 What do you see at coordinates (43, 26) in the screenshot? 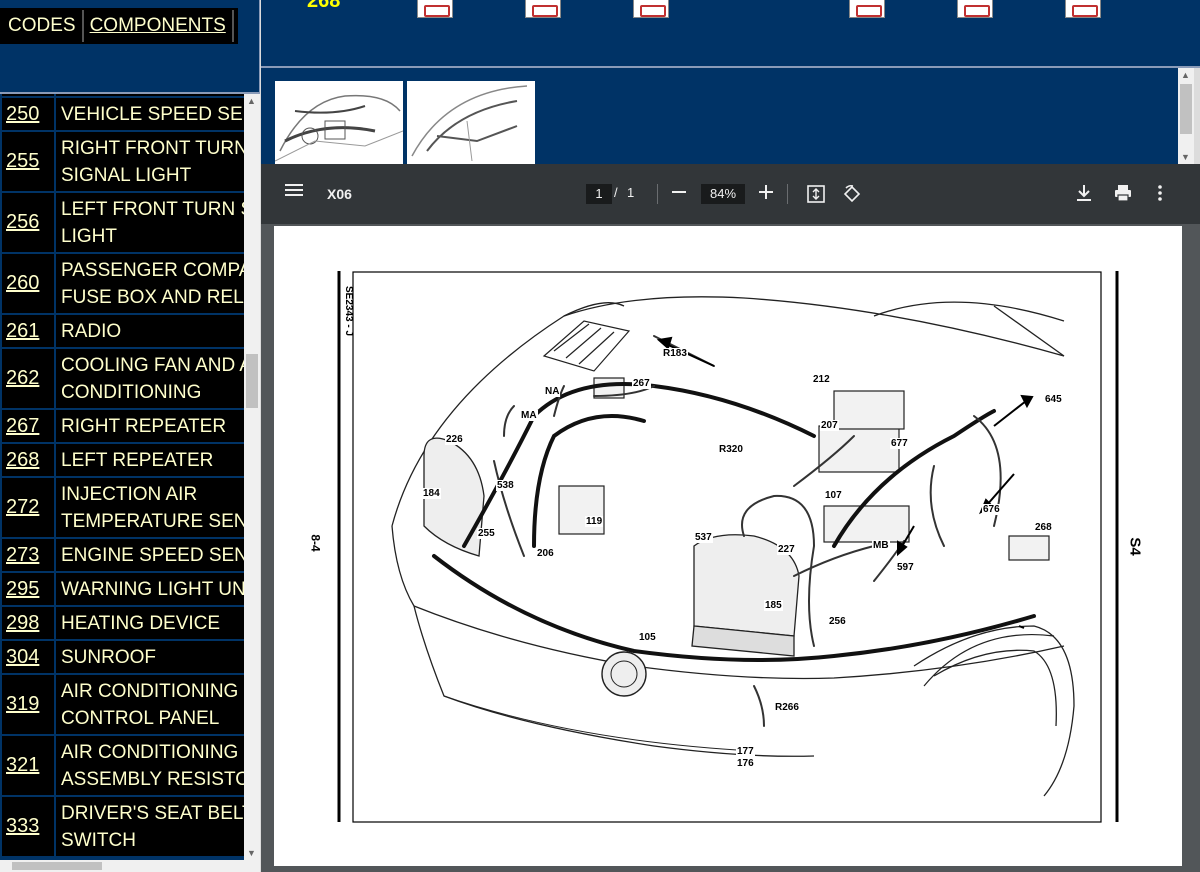
I see `tab-codes: CODES` at bounding box center [43, 26].